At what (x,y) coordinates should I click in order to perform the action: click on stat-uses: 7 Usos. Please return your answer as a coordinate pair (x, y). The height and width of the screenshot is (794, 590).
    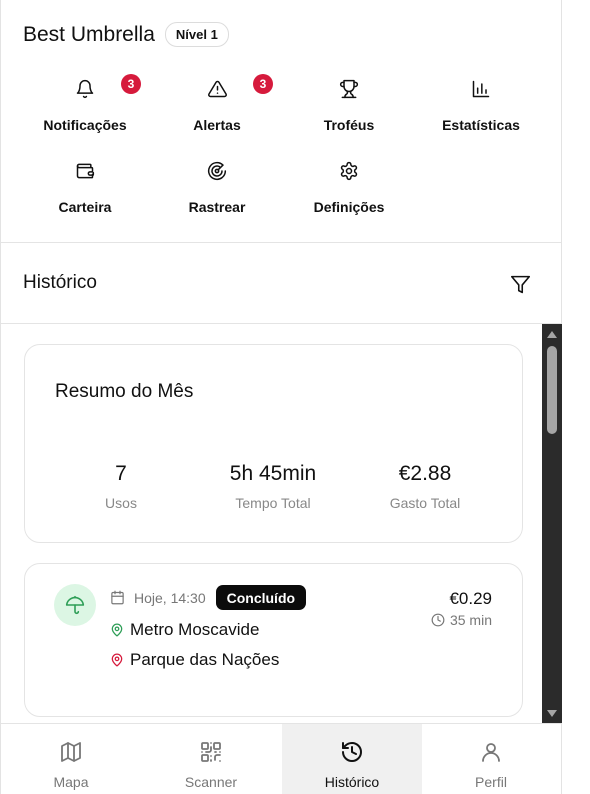
    Looking at the image, I should click on (121, 486).